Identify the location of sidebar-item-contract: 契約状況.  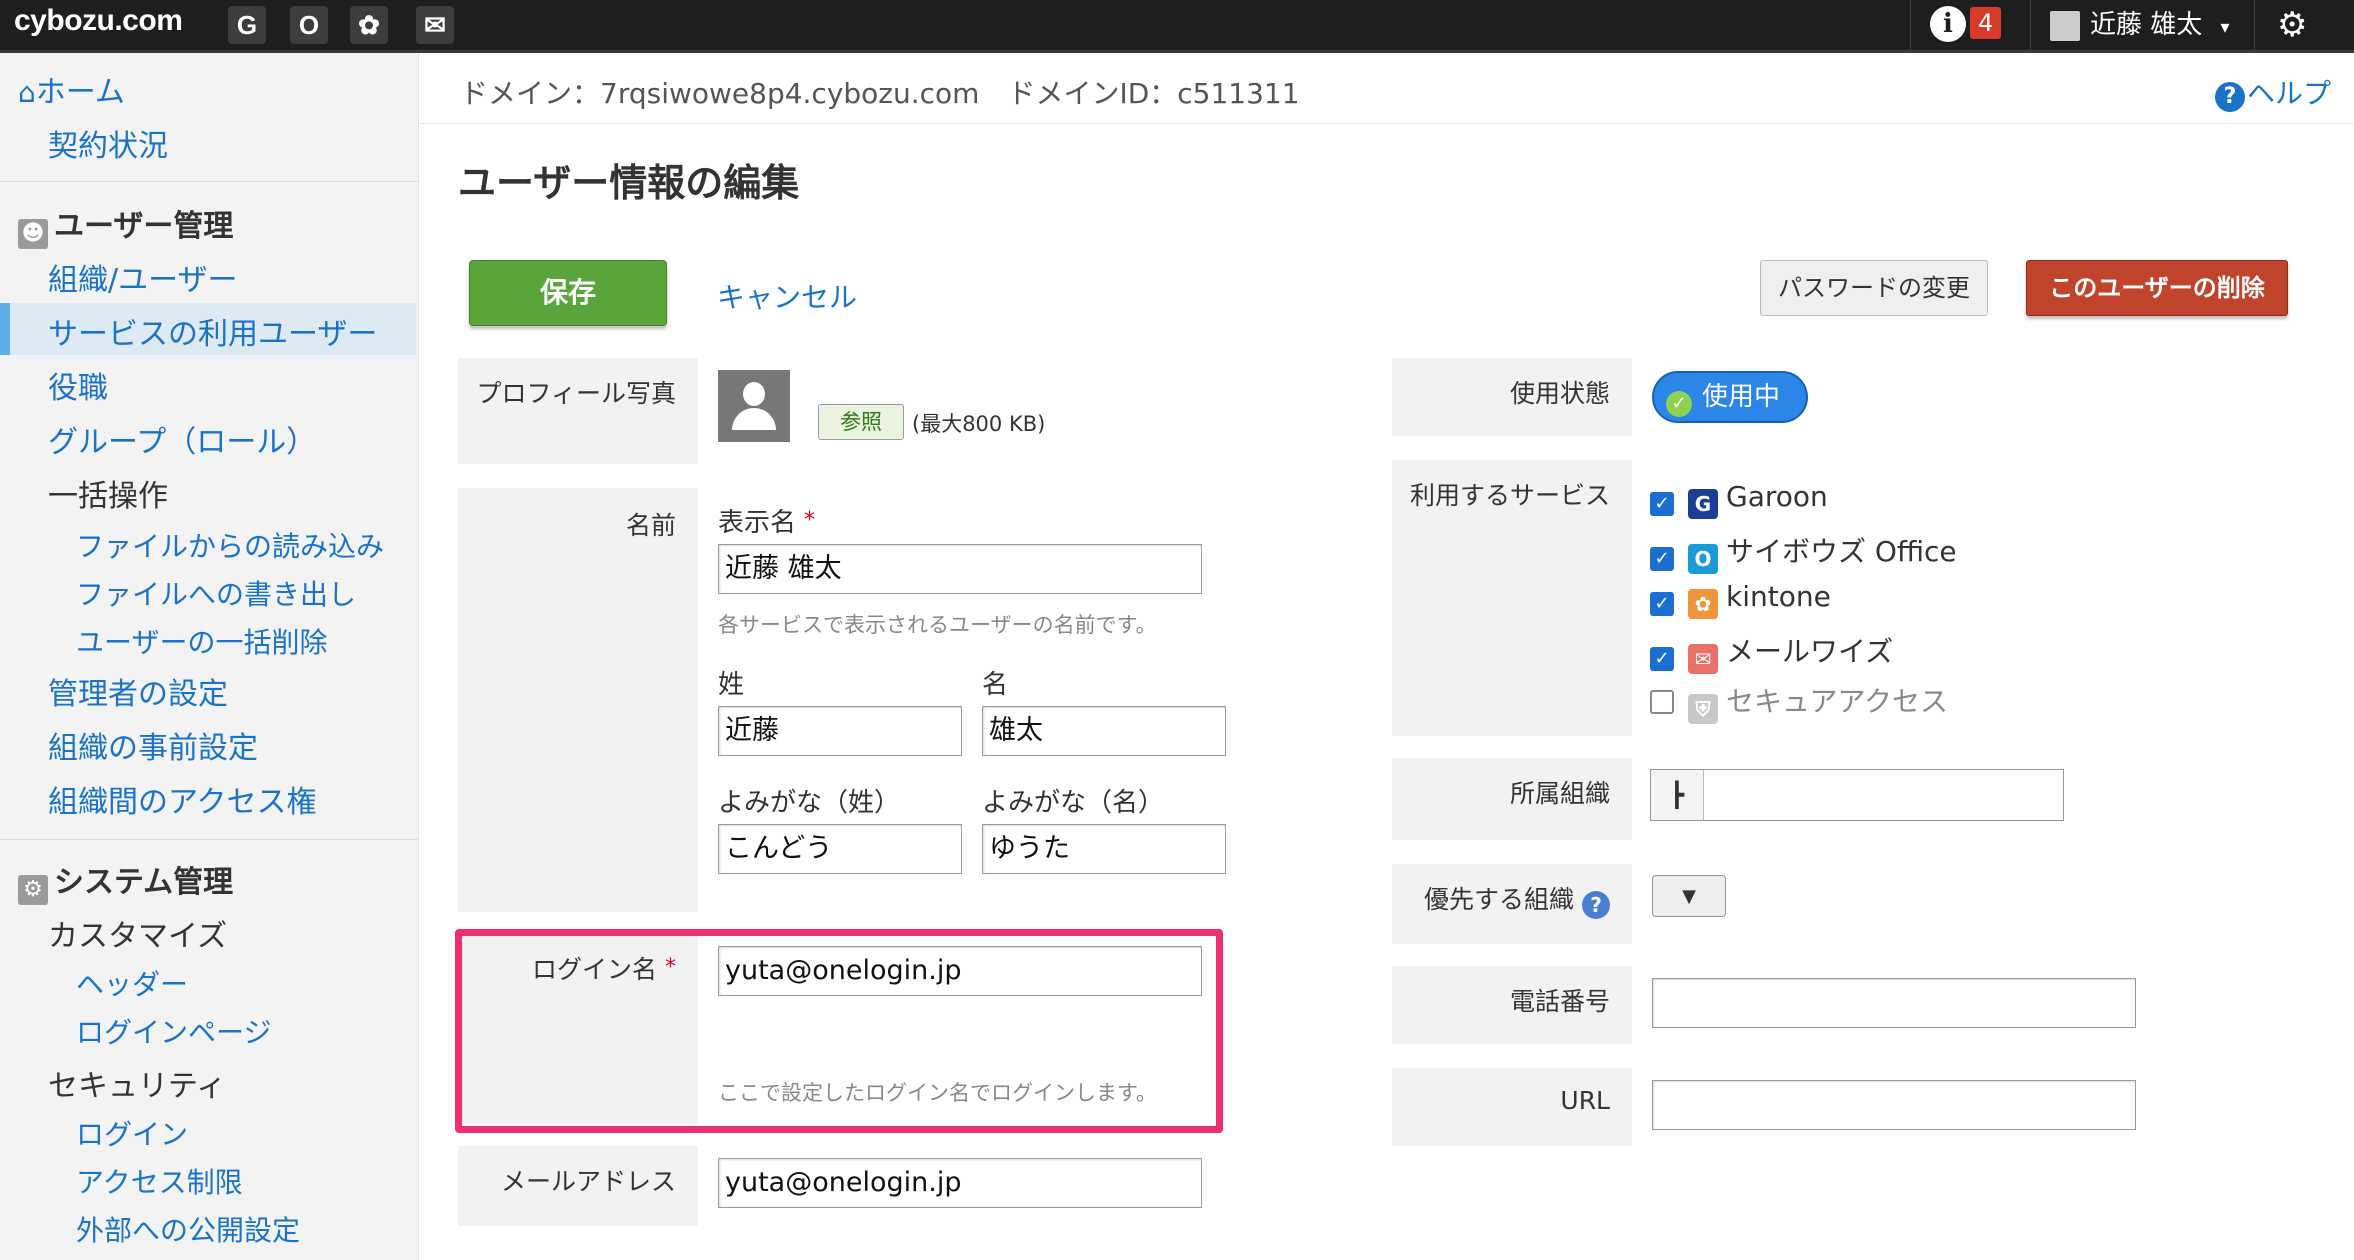
(108, 143).